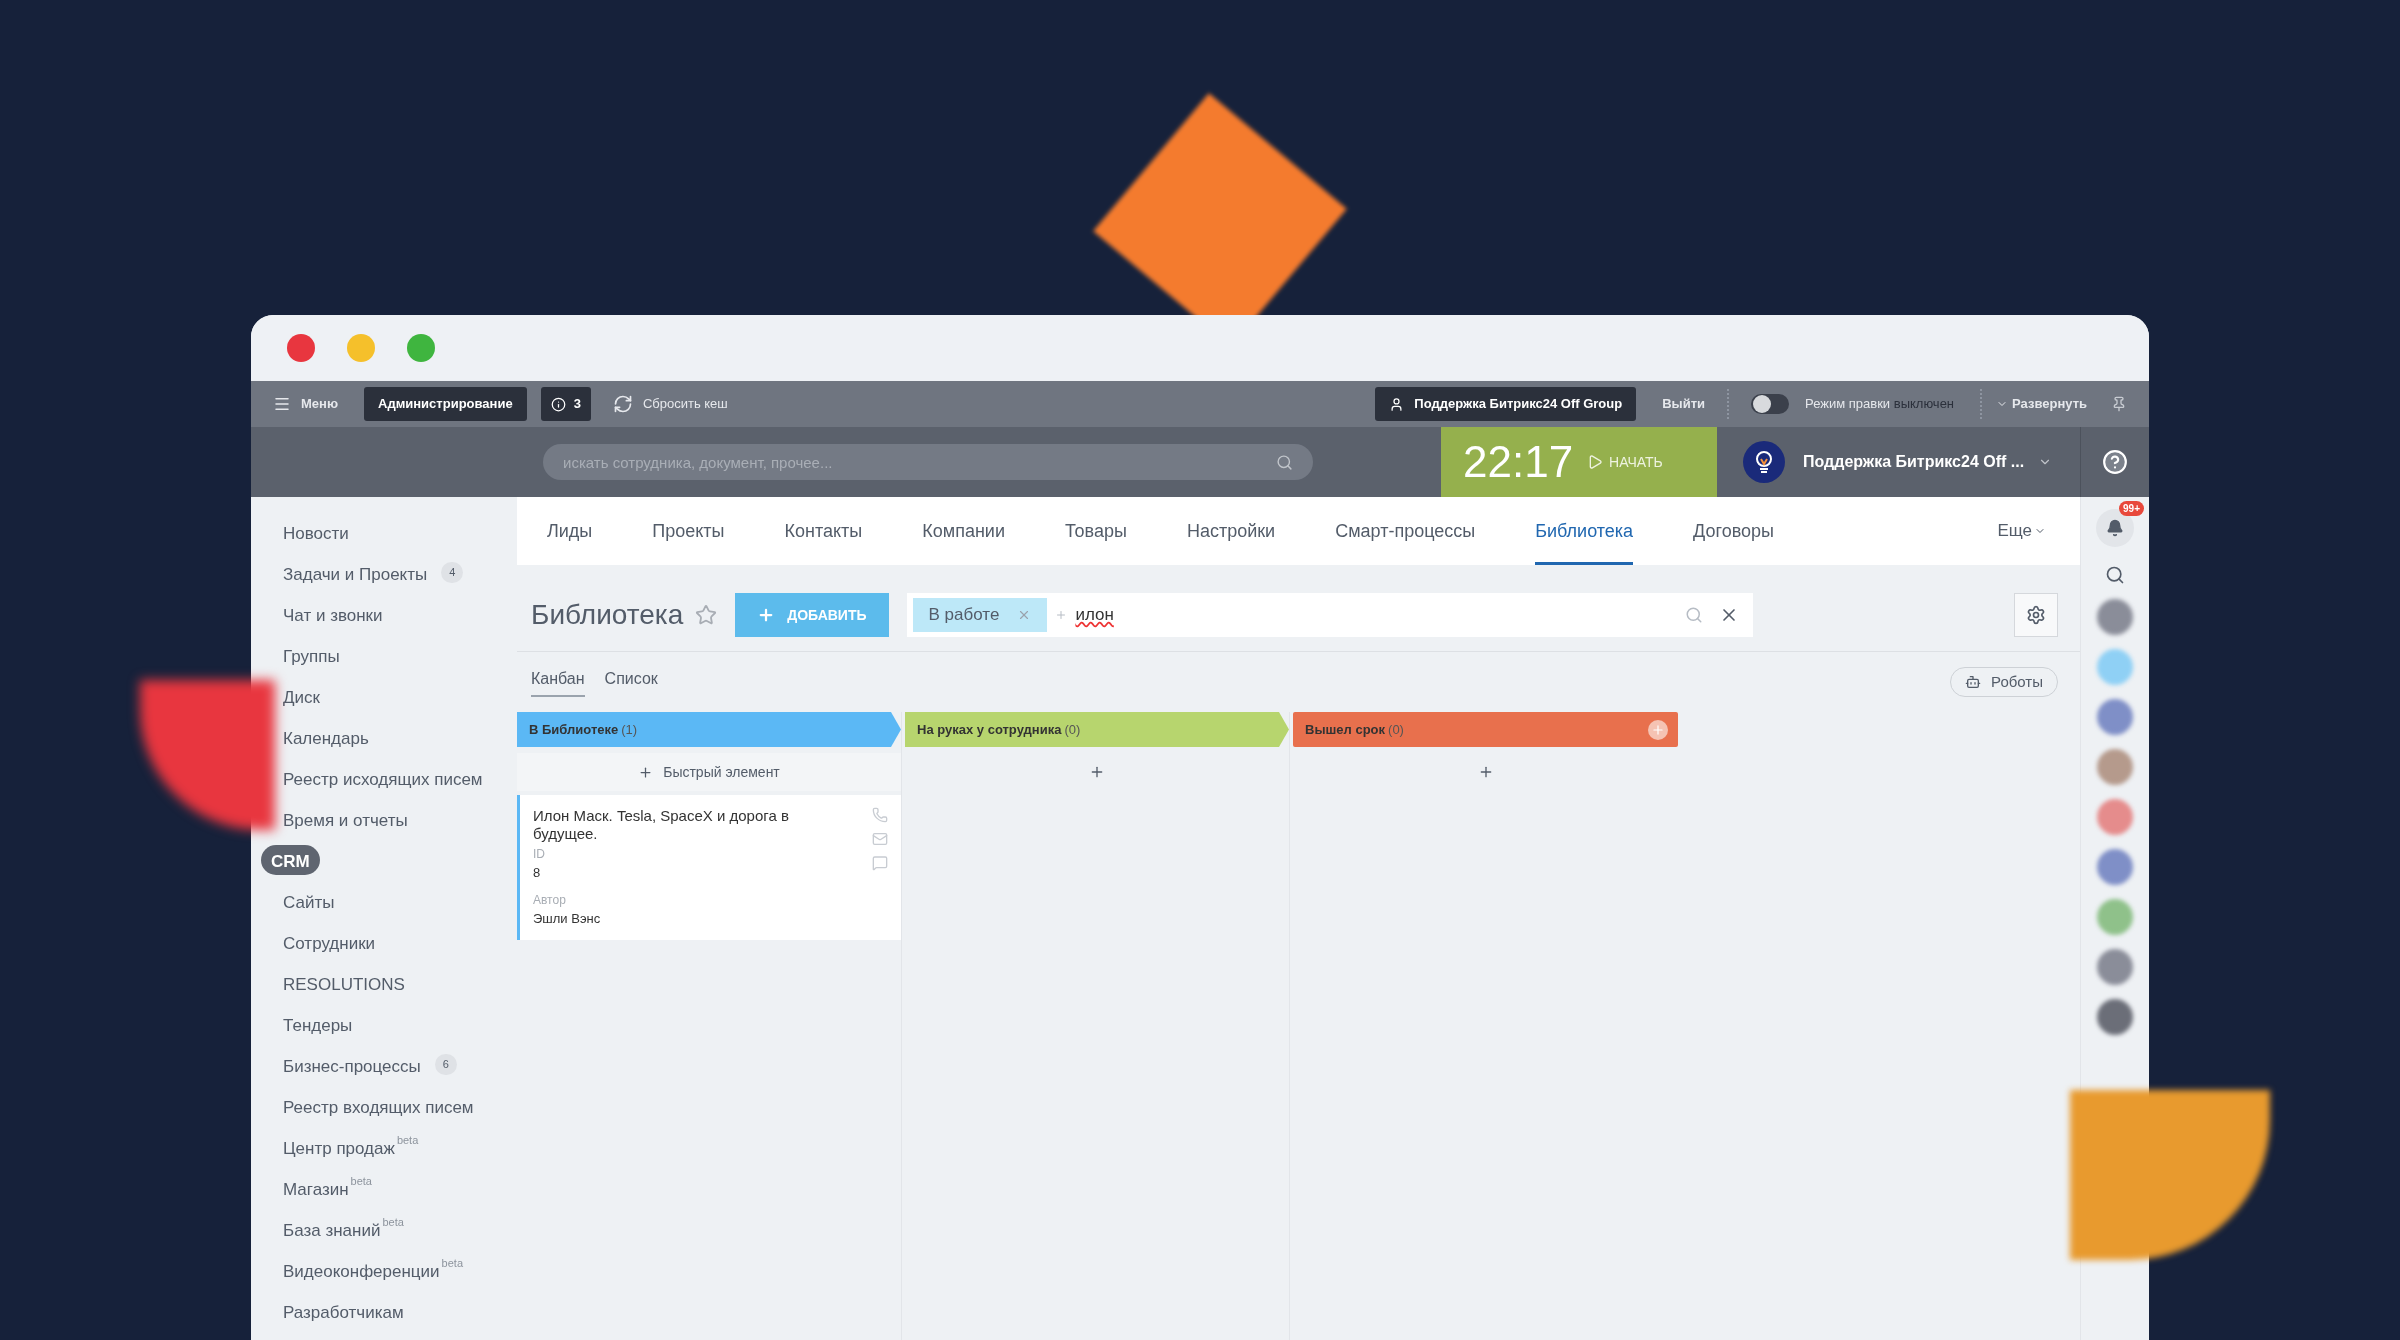 This screenshot has width=2400, height=1340. Describe the element at coordinates (688, 531) in the screenshot. I see `nav-tab: Проекты` at that location.